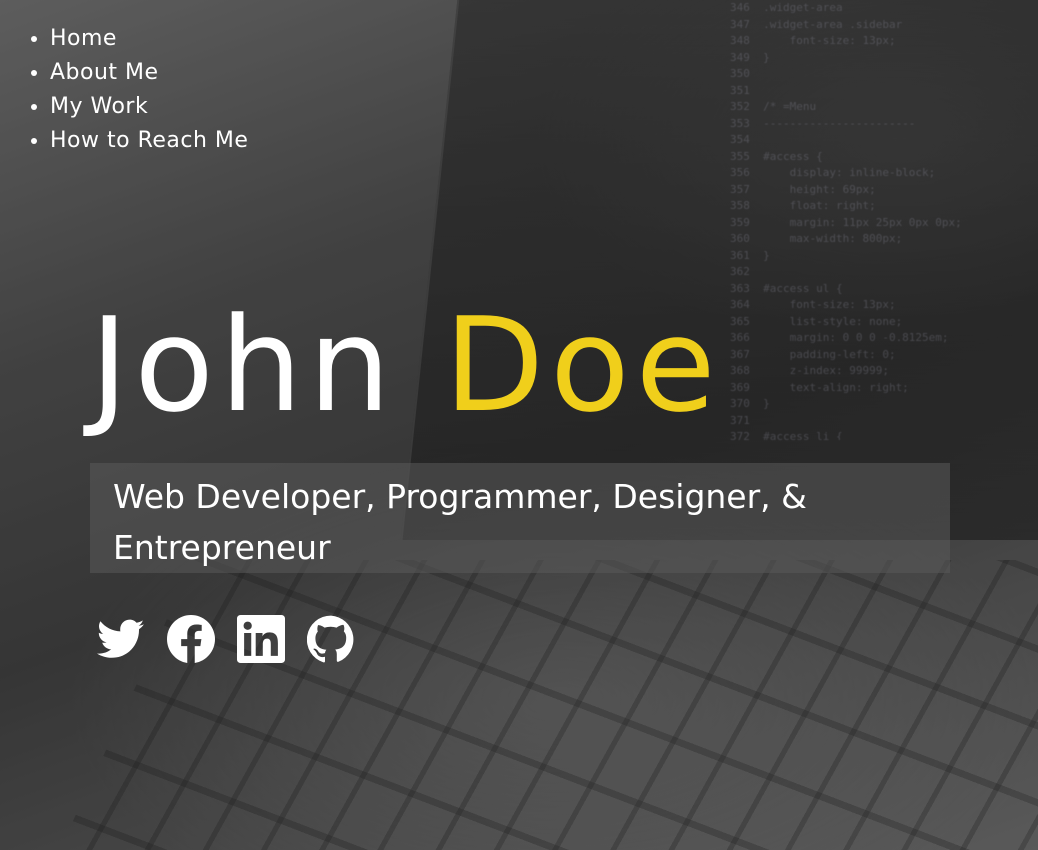 Image resolution: width=1038 pixels, height=850 pixels. I want to click on linkedin-link, so click(261, 639).